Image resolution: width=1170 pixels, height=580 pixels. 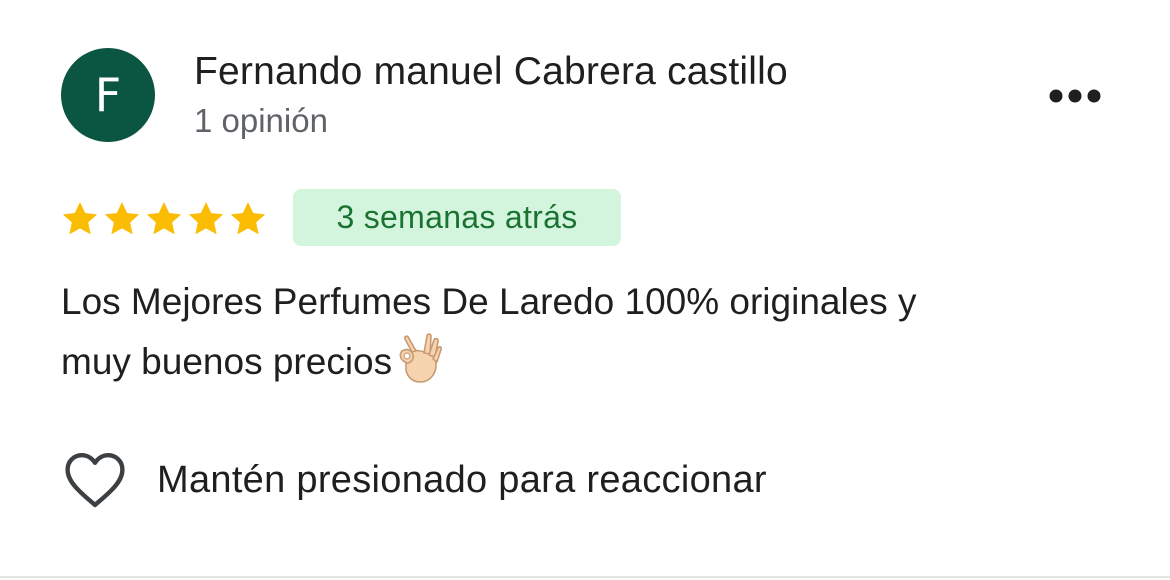 I want to click on review-count: 1 opinión, so click(x=261, y=120).